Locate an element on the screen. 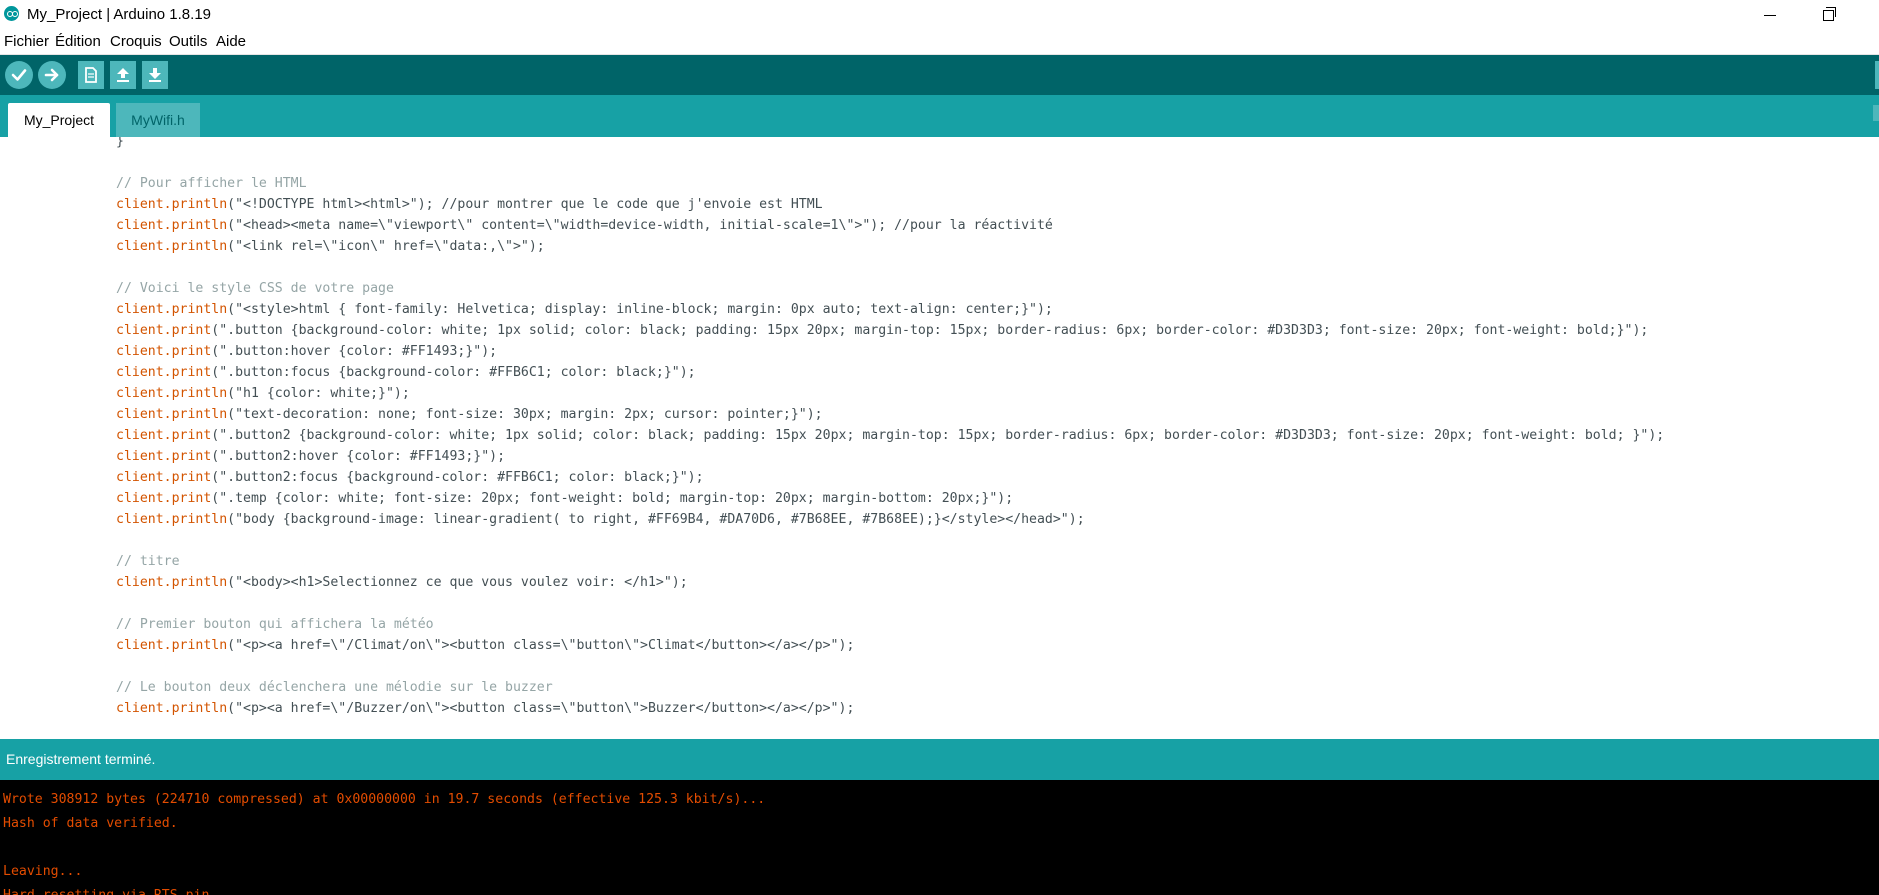 The height and width of the screenshot is (895, 1879). comment-text: // Pour afficher le HTML is located at coordinates (211, 183).